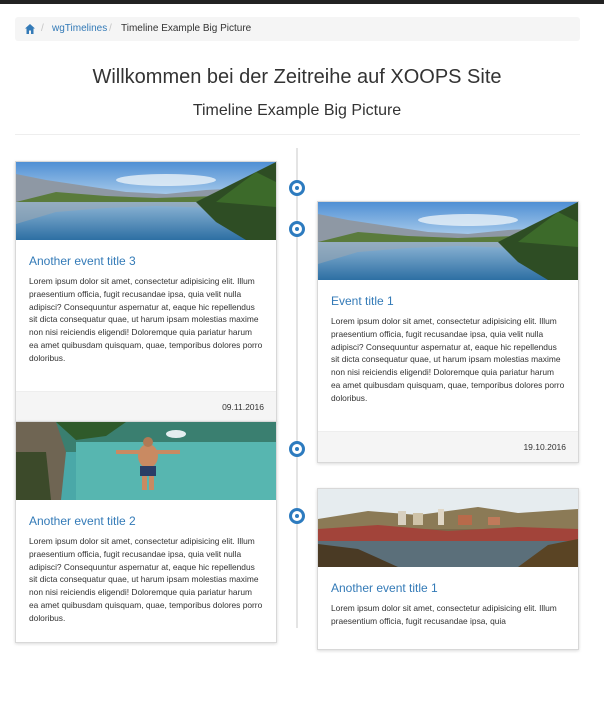  I want to click on divider, so click(297, 134).